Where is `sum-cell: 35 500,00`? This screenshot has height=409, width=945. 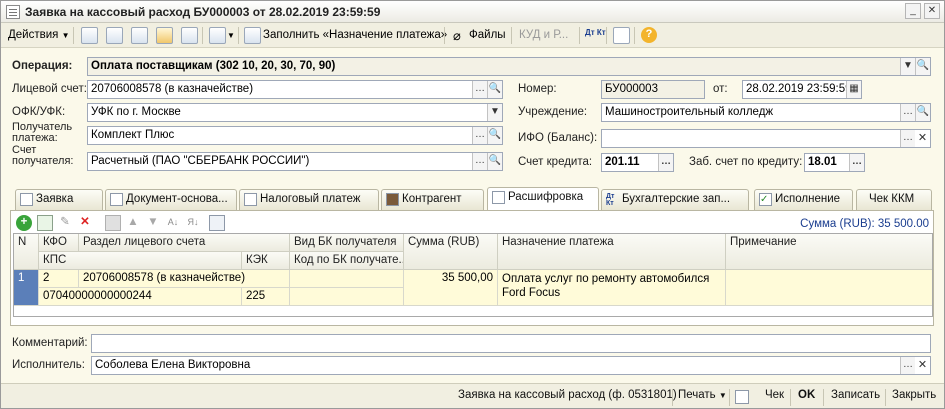 sum-cell: 35 500,00 is located at coordinates (451, 288).